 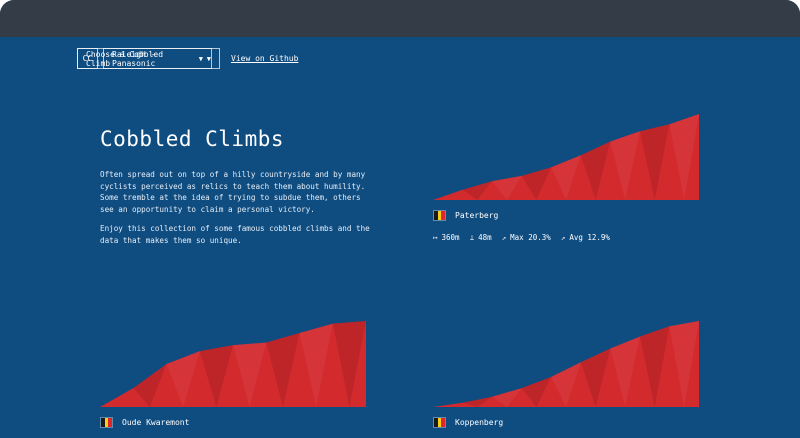 I want to click on stat-max-gradient: ↗ Max 20.3%, so click(x=526, y=237).